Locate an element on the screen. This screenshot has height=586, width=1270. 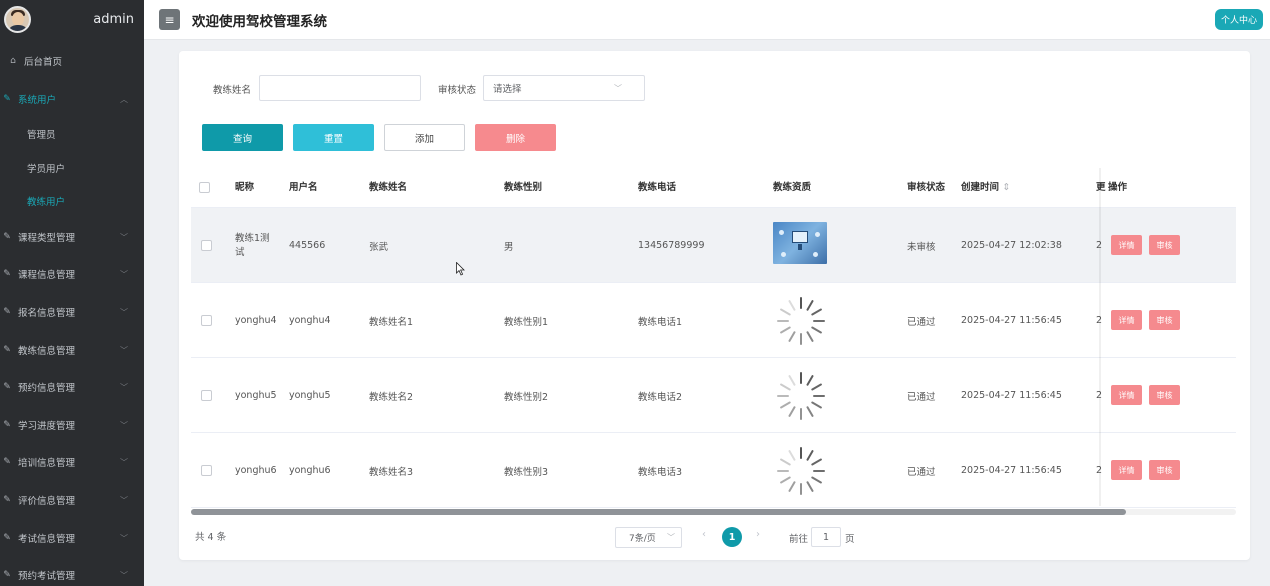
sidebar-item-system-users: ✎ 系统用户 ︿ is located at coordinates (72, 99).